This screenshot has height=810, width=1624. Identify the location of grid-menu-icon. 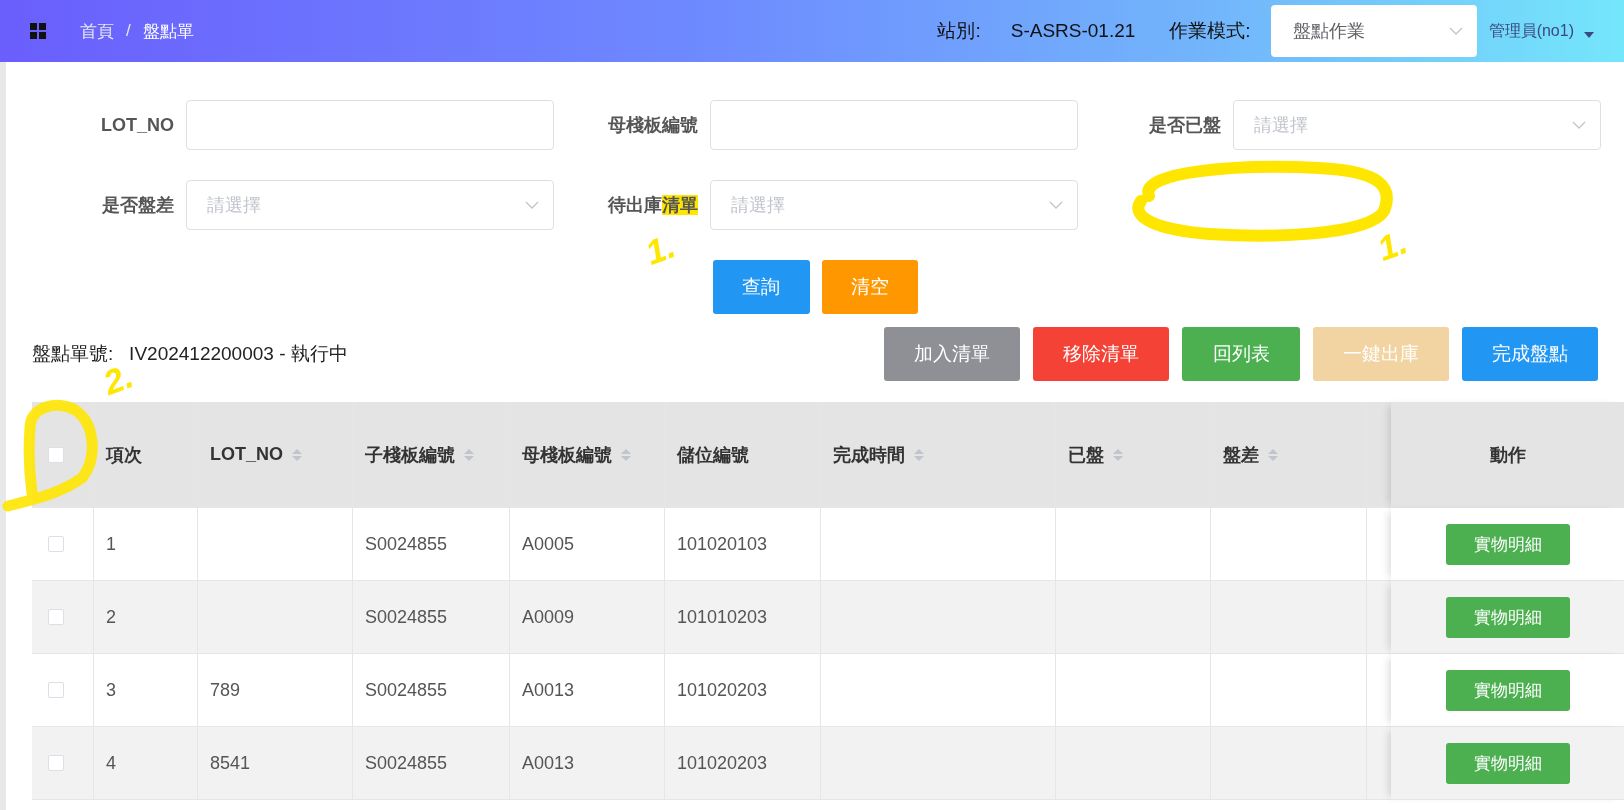
(38, 31).